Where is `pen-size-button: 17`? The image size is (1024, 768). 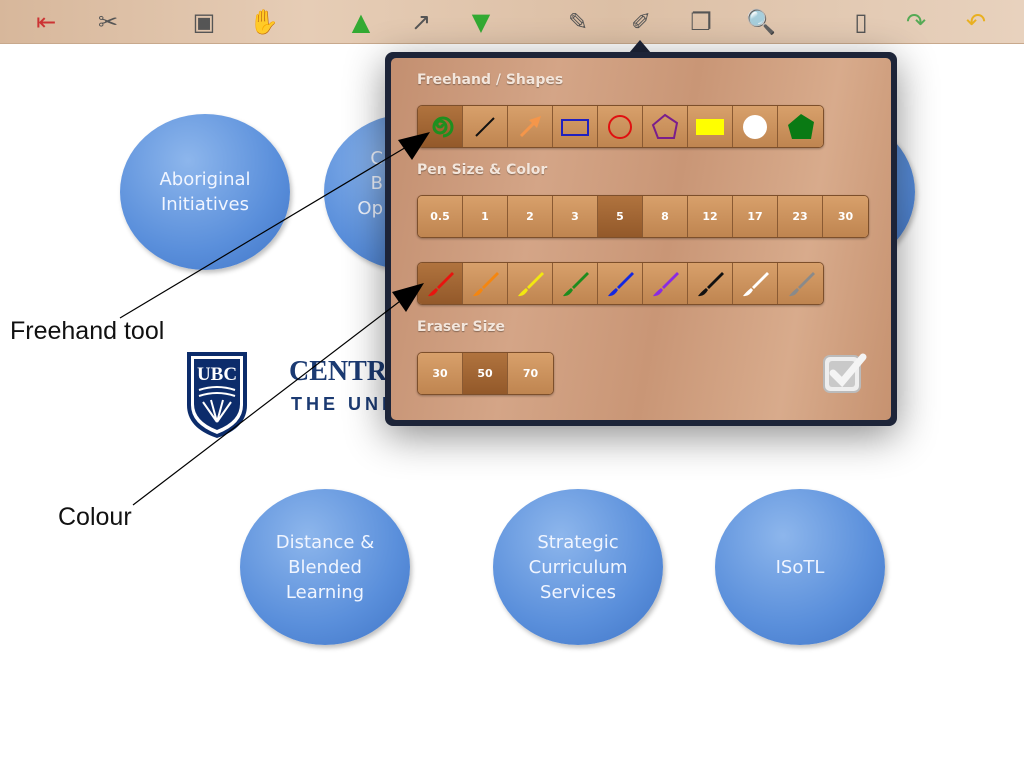 pen-size-button: 17 is located at coordinates (755, 216).